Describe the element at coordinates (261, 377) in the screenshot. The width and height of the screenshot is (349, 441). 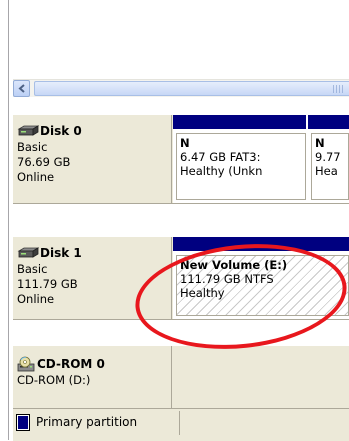
I see `cdrom-partition-area` at that location.